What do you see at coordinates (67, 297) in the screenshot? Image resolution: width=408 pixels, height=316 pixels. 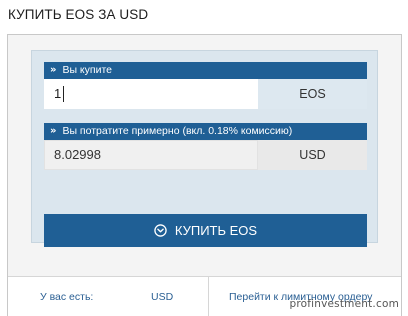 I see `balance-label: У вас есть:` at bounding box center [67, 297].